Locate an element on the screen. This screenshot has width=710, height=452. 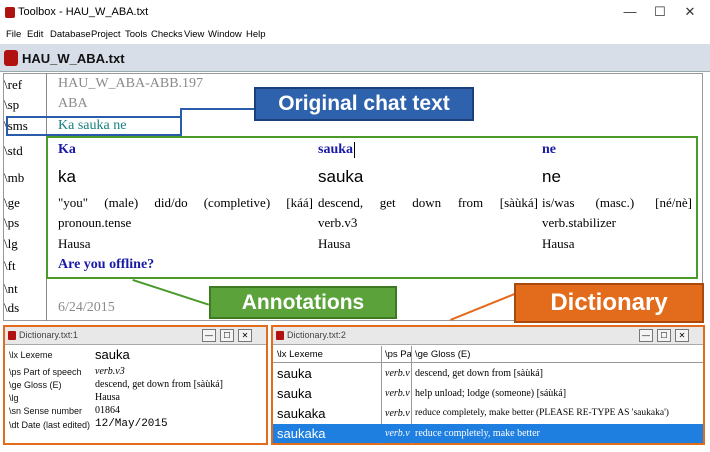
menu-tools: Tools is located at coordinates (136, 34).